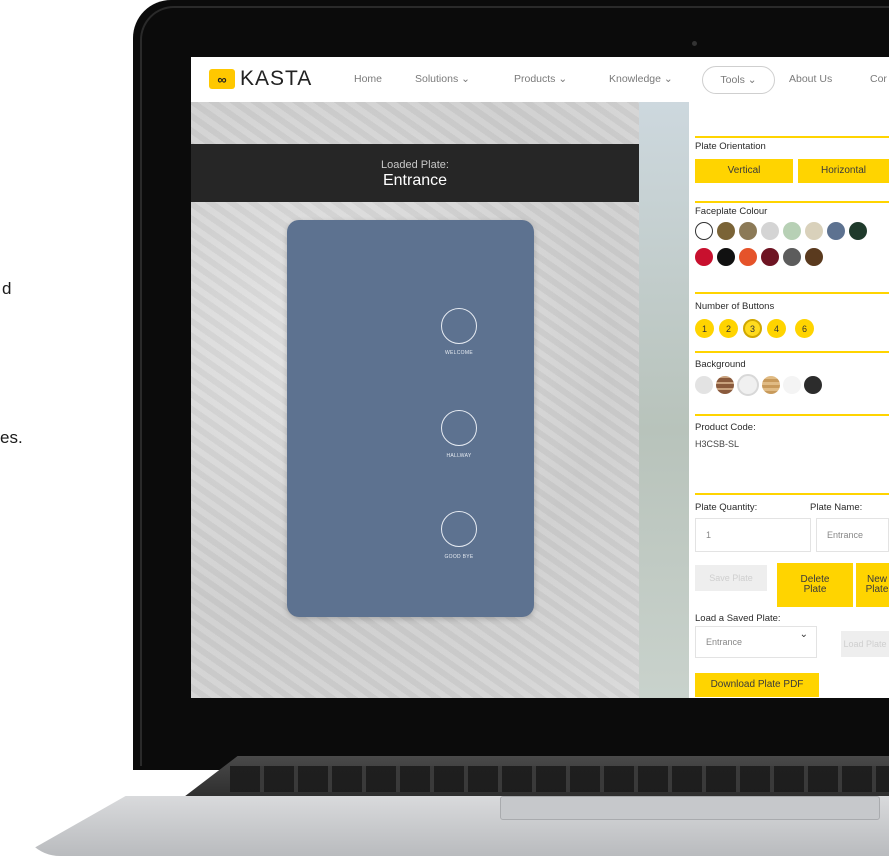 The height and width of the screenshot is (860, 889). Describe the element at coordinates (459, 353) in the screenshot. I see `plate-button-label: WELCOME` at that location.